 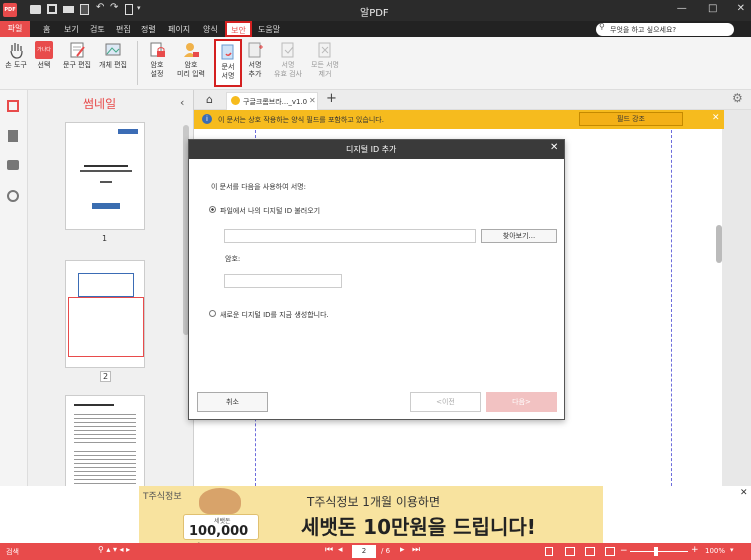 What do you see at coordinates (549, 551) in the screenshot?
I see `single-page-icon` at bounding box center [549, 551].